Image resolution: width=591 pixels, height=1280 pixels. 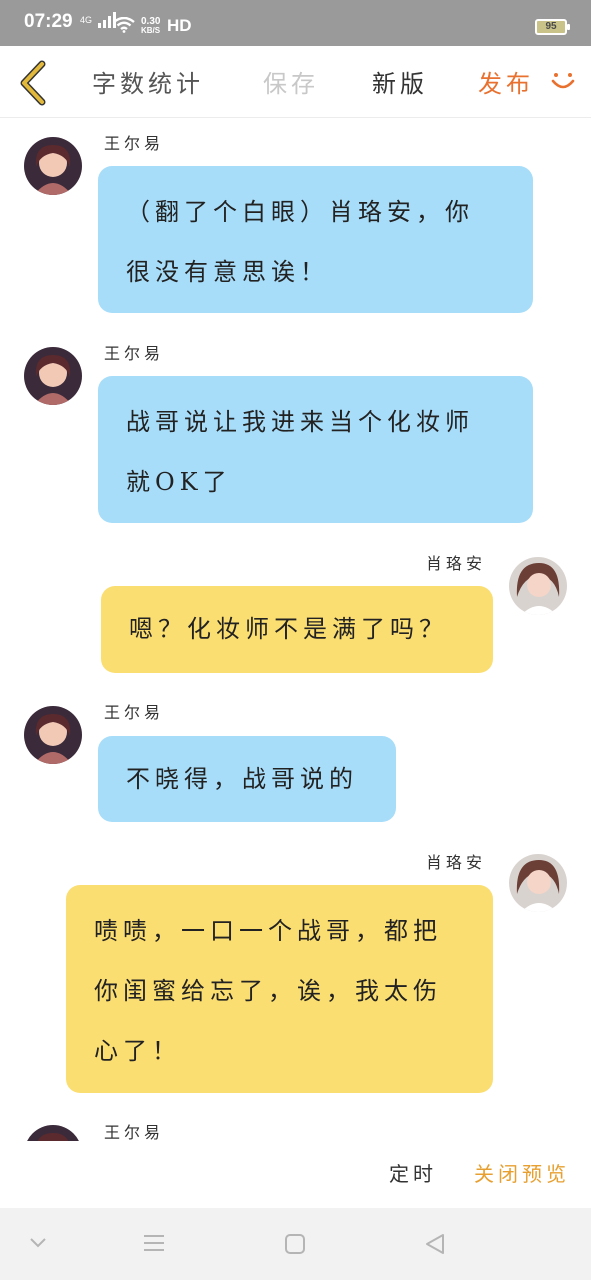 What do you see at coordinates (242, 779) in the screenshot?
I see `message-line: 不晓得，战哥说的` at bounding box center [242, 779].